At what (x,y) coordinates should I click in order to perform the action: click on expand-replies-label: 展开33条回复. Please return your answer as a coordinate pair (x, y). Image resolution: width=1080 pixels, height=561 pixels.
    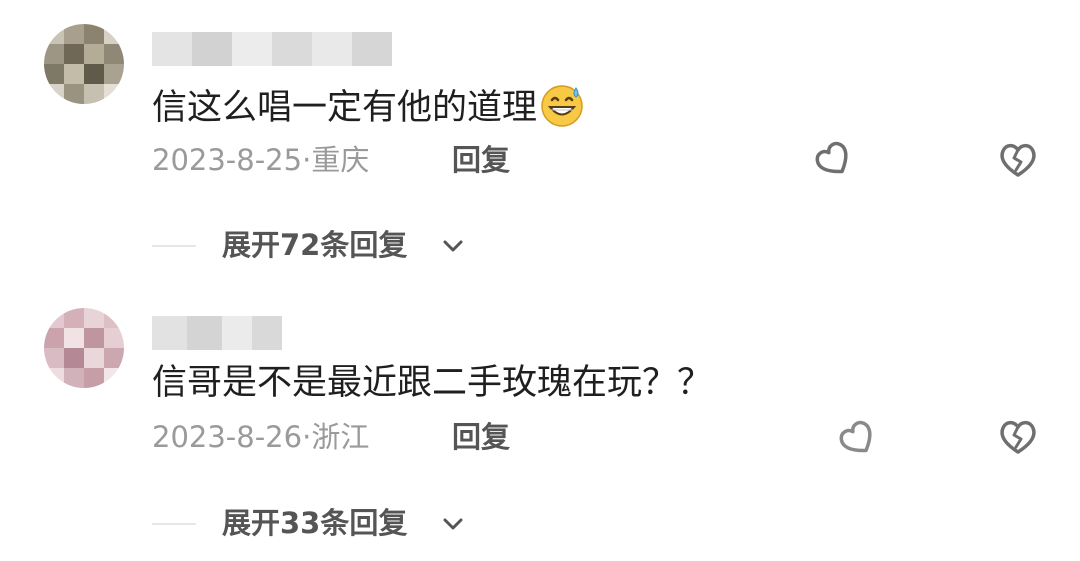
    Looking at the image, I should click on (315, 523).